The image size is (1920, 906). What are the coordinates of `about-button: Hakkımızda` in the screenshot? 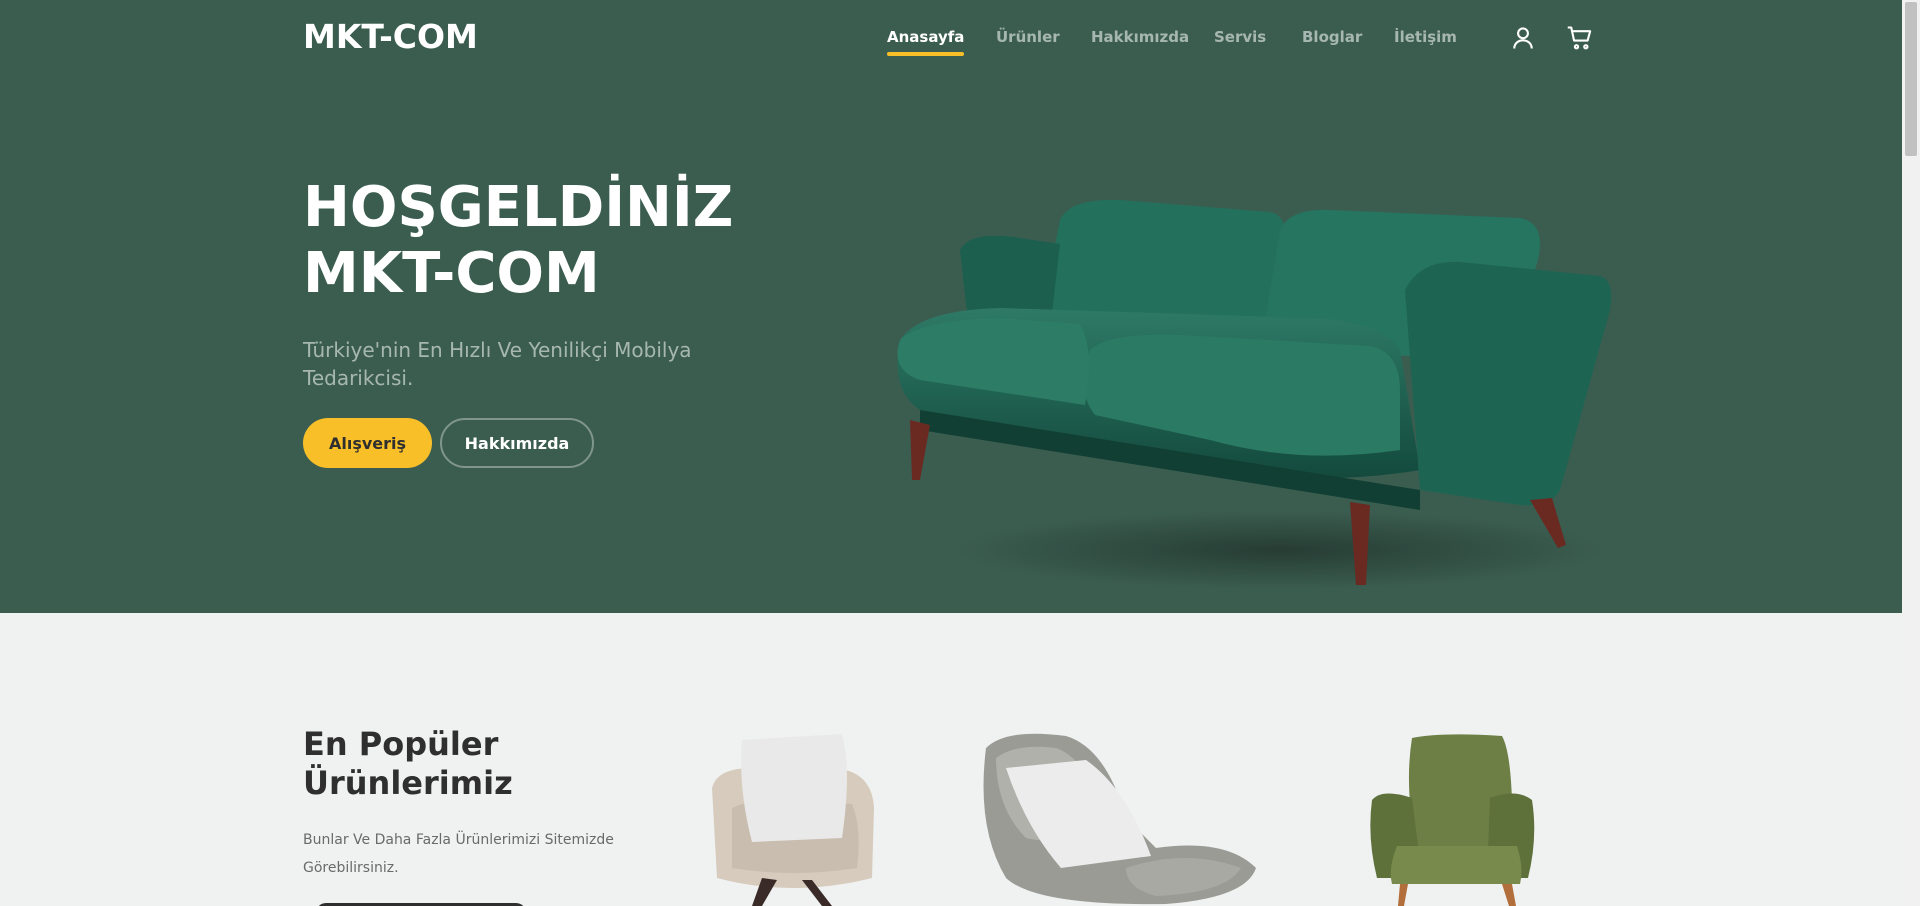 It's located at (517, 443).